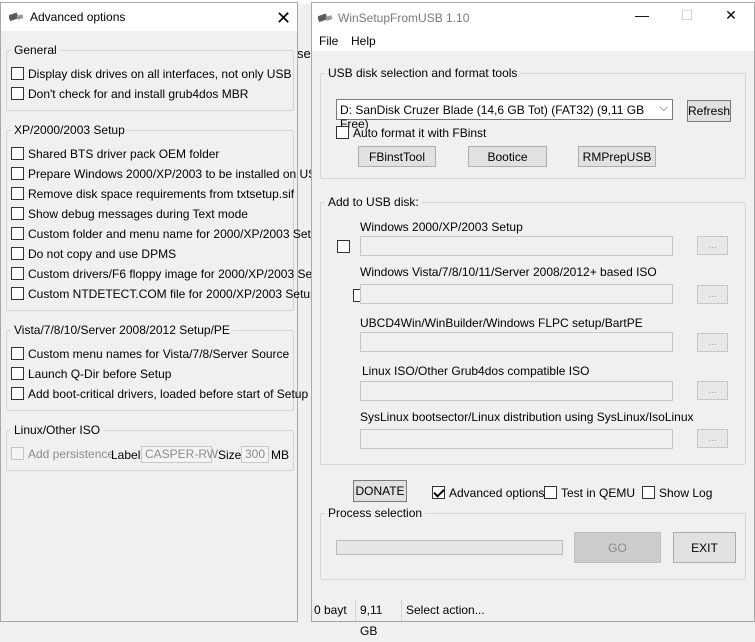  What do you see at coordinates (149, 17) in the screenshot?
I see `advanced-options-titlebar: Advanced options ✕` at bounding box center [149, 17].